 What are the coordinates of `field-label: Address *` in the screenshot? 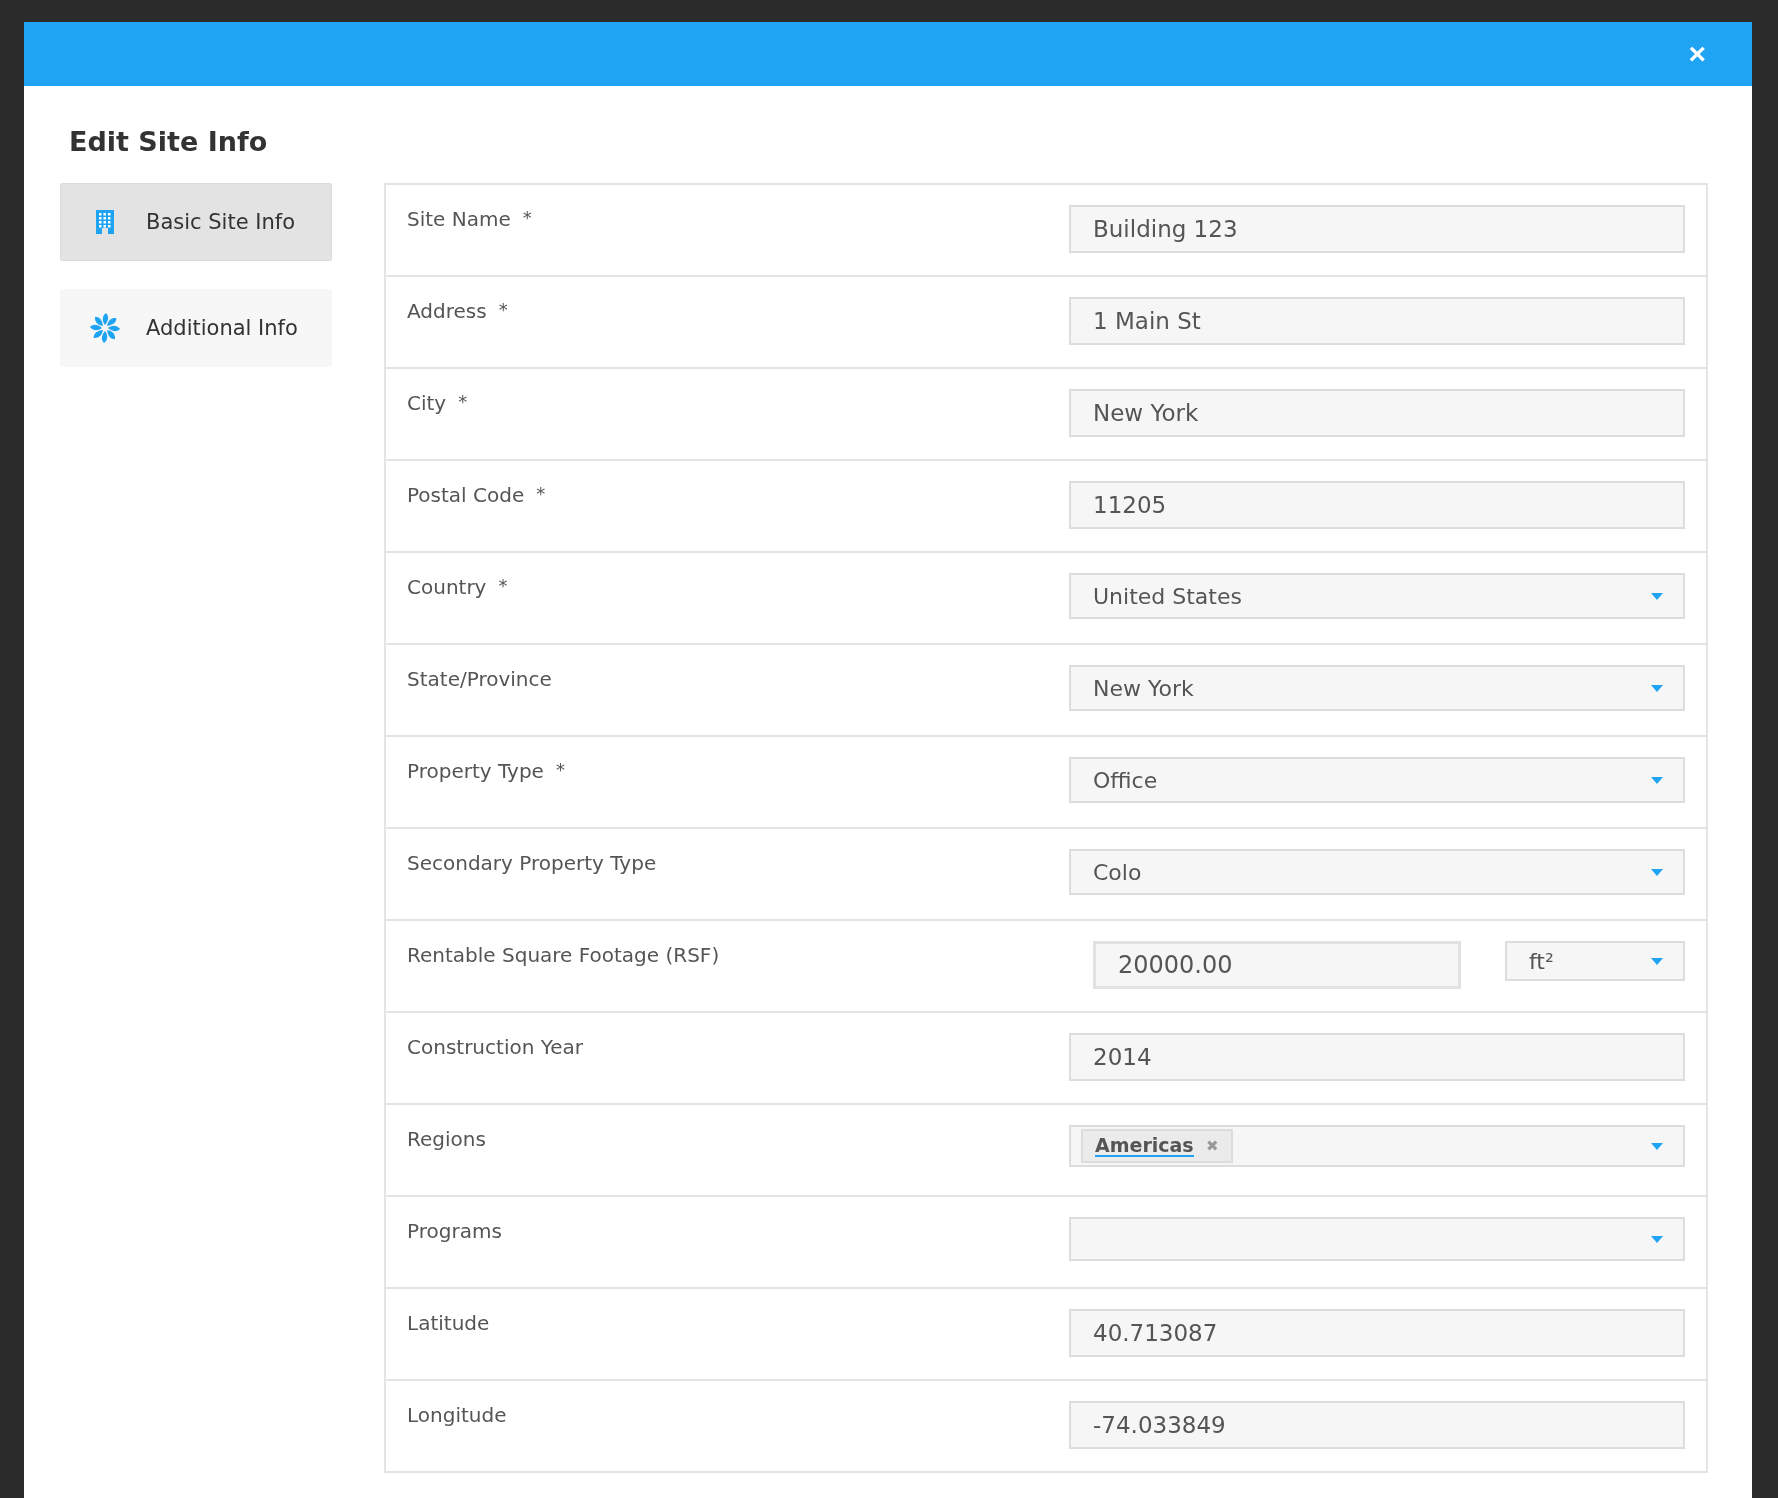 It's located at (457, 311).